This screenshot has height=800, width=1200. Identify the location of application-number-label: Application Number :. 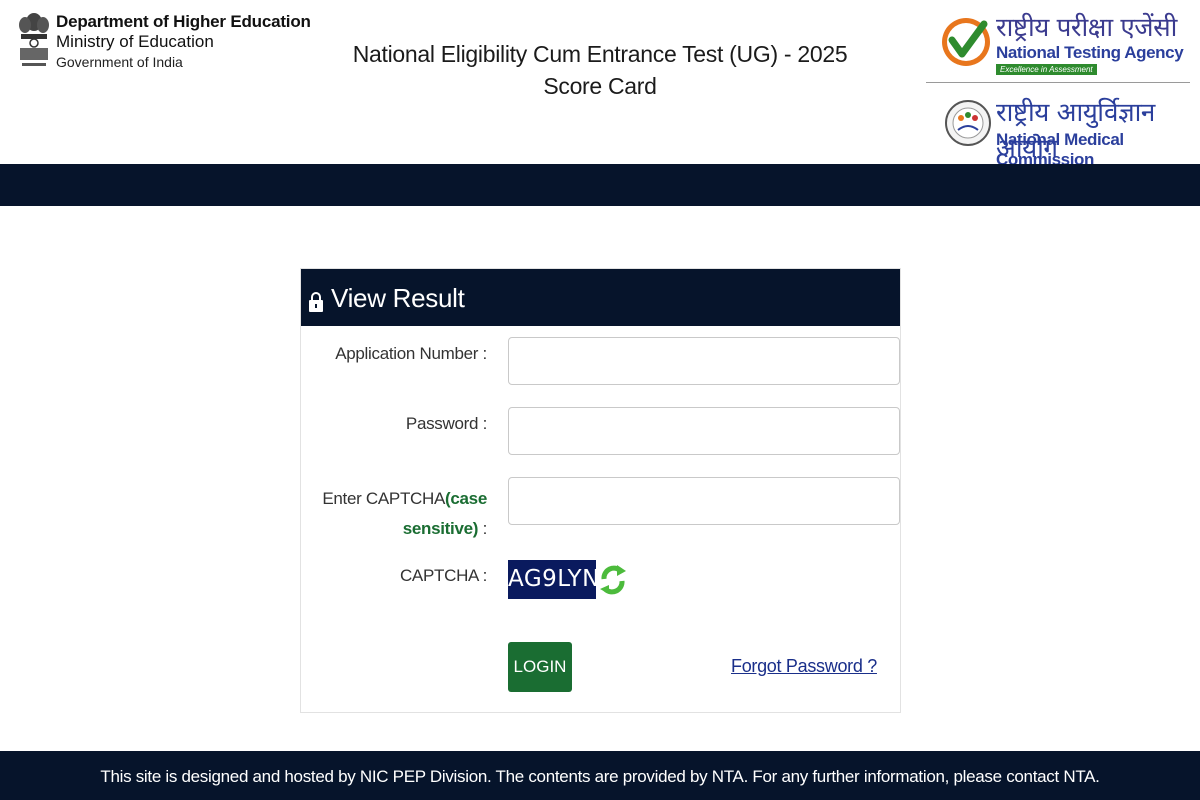
(411, 353).